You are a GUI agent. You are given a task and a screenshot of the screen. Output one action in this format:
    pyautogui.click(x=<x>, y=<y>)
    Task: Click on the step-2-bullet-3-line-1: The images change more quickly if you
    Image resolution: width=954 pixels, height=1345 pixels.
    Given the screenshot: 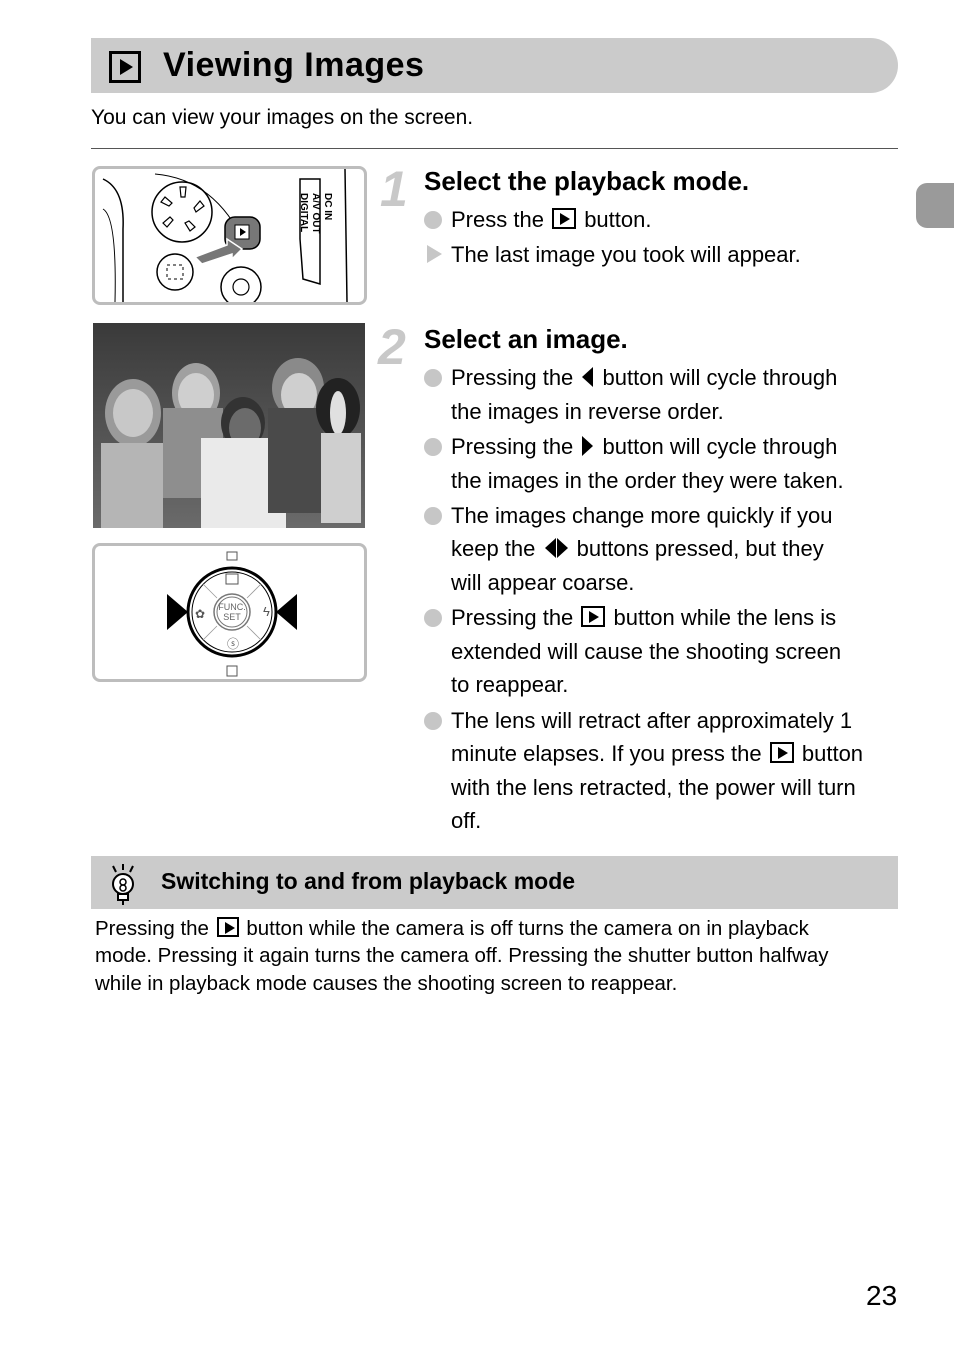 What is the action you would take?
    pyautogui.click(x=642, y=515)
    